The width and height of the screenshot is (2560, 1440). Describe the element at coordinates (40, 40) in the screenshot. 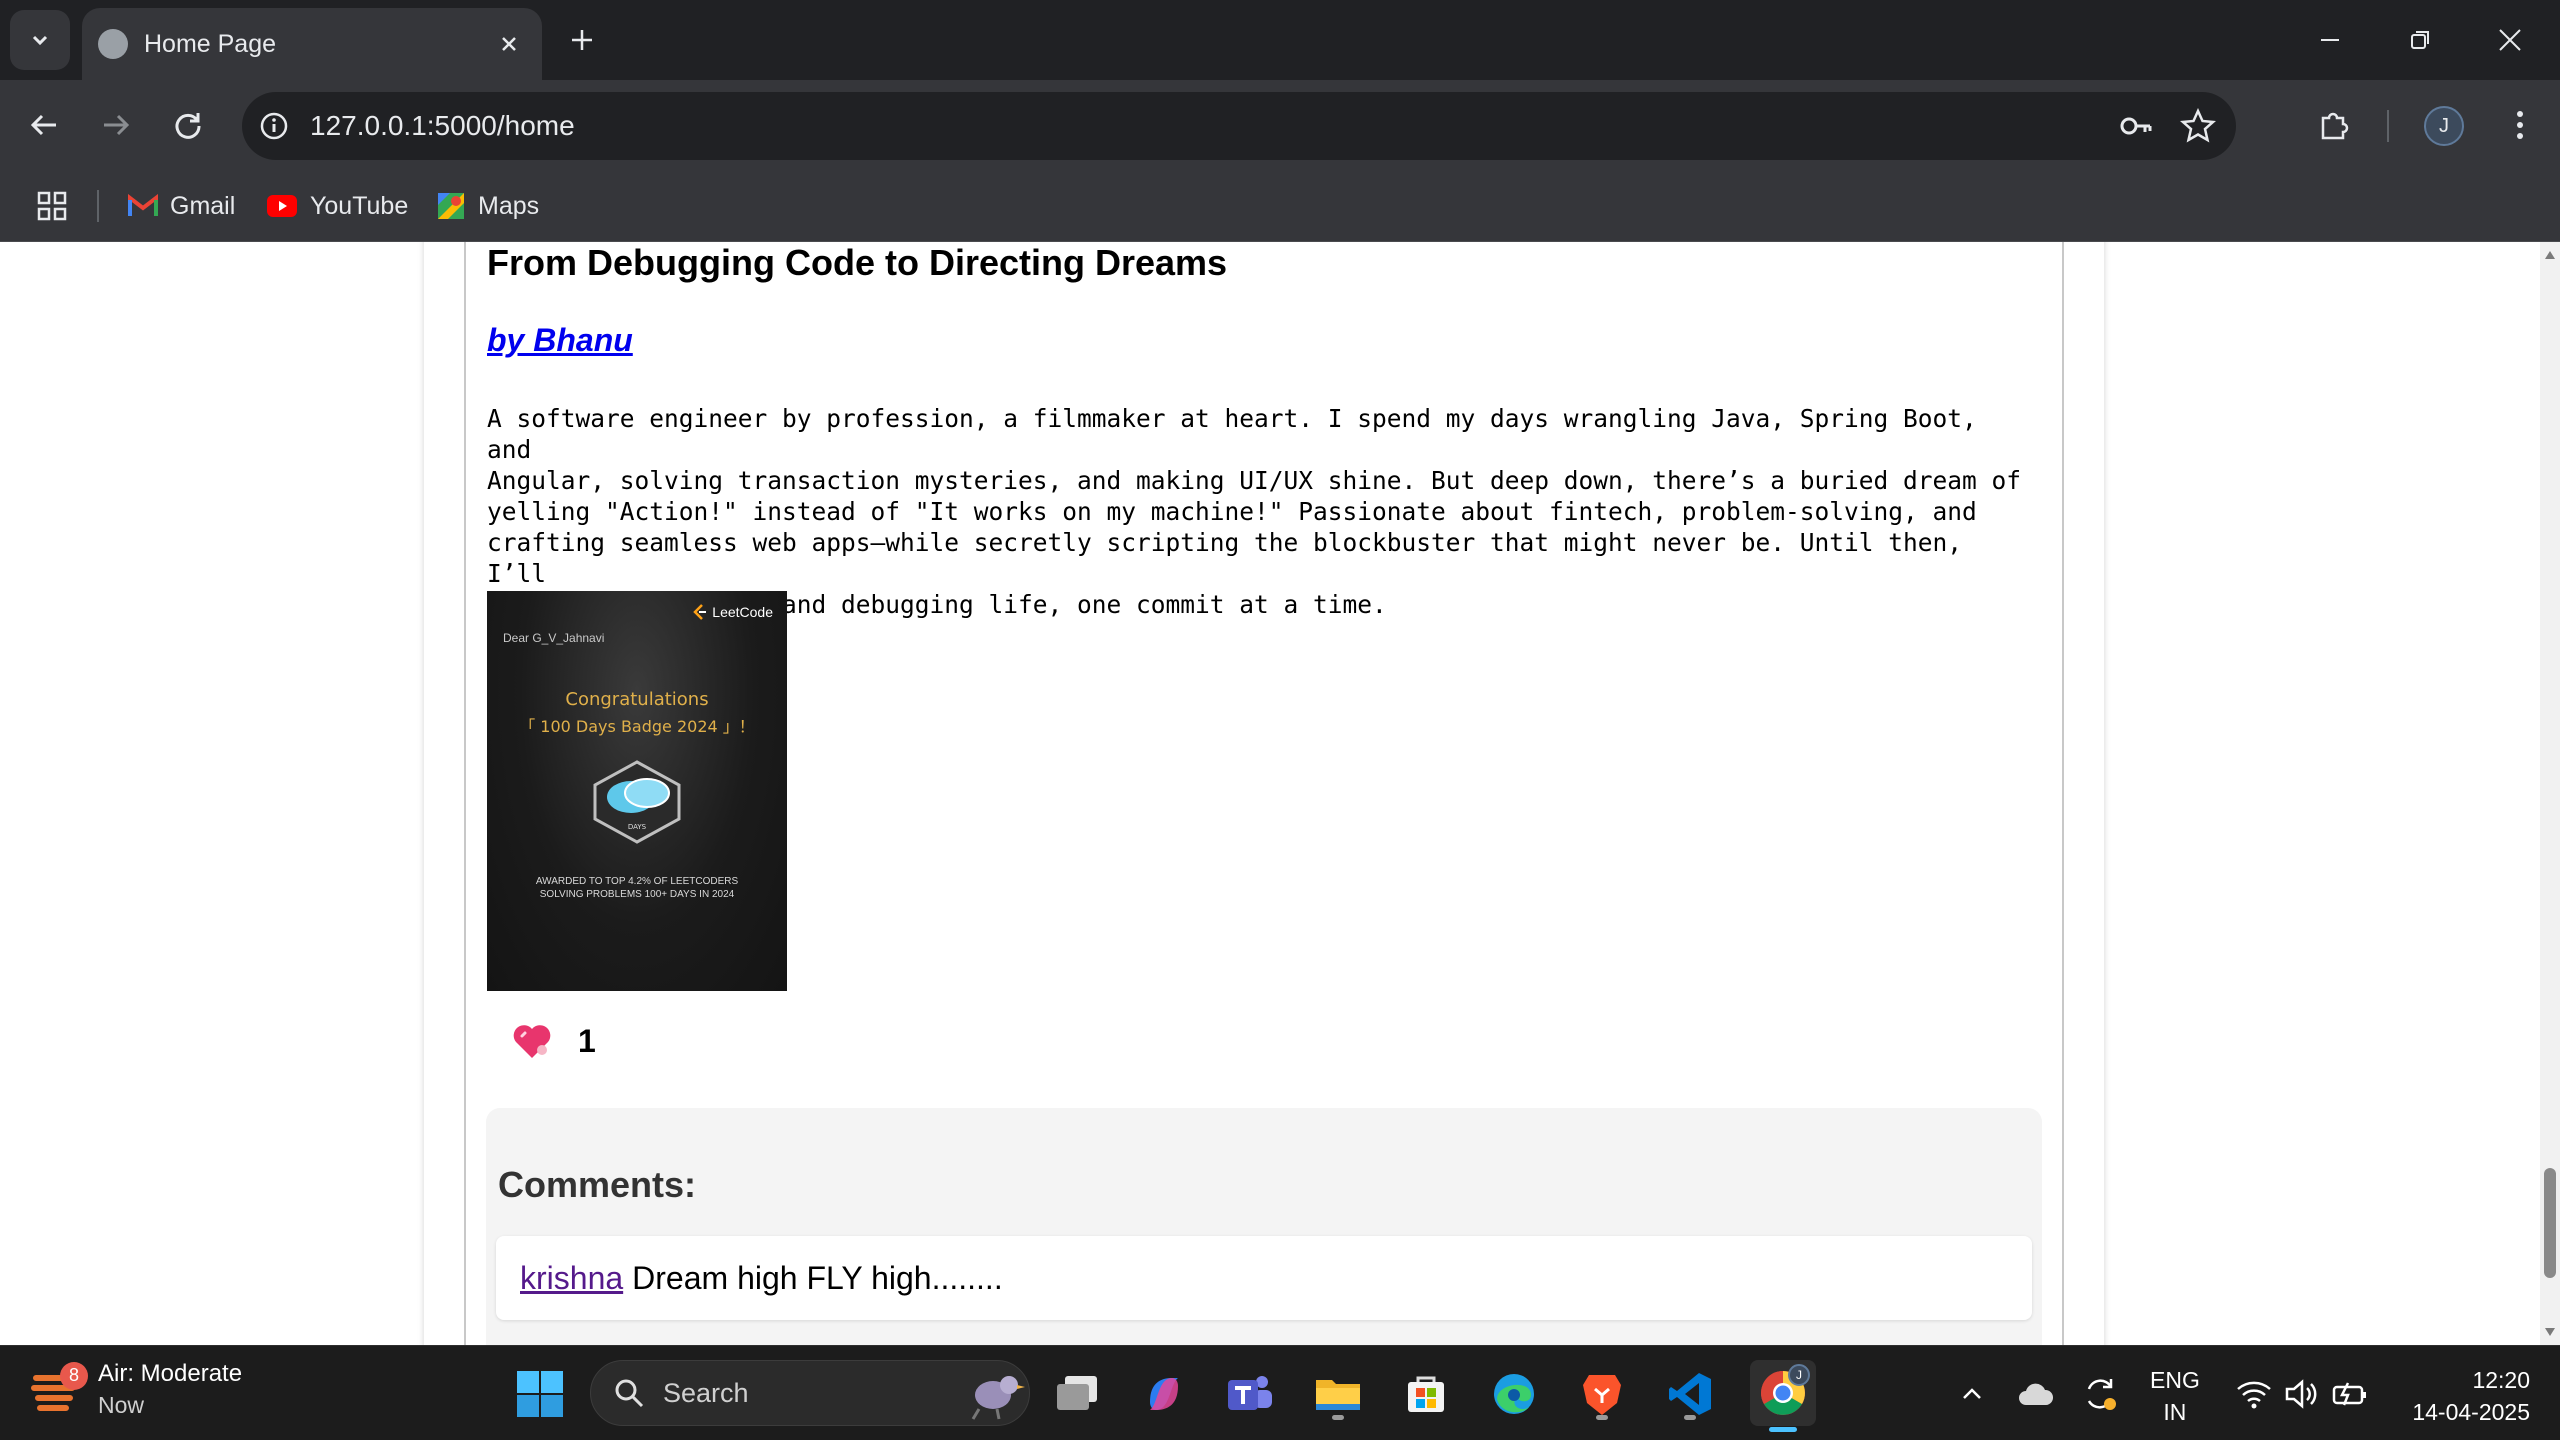

I see `tab-search-button` at that location.